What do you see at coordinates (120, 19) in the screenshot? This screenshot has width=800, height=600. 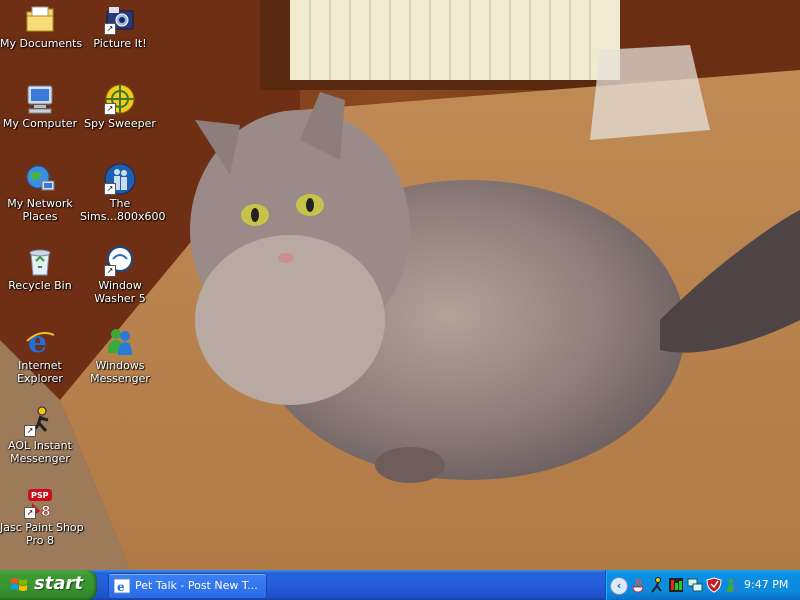 I see `camera-icon: ↗` at bounding box center [120, 19].